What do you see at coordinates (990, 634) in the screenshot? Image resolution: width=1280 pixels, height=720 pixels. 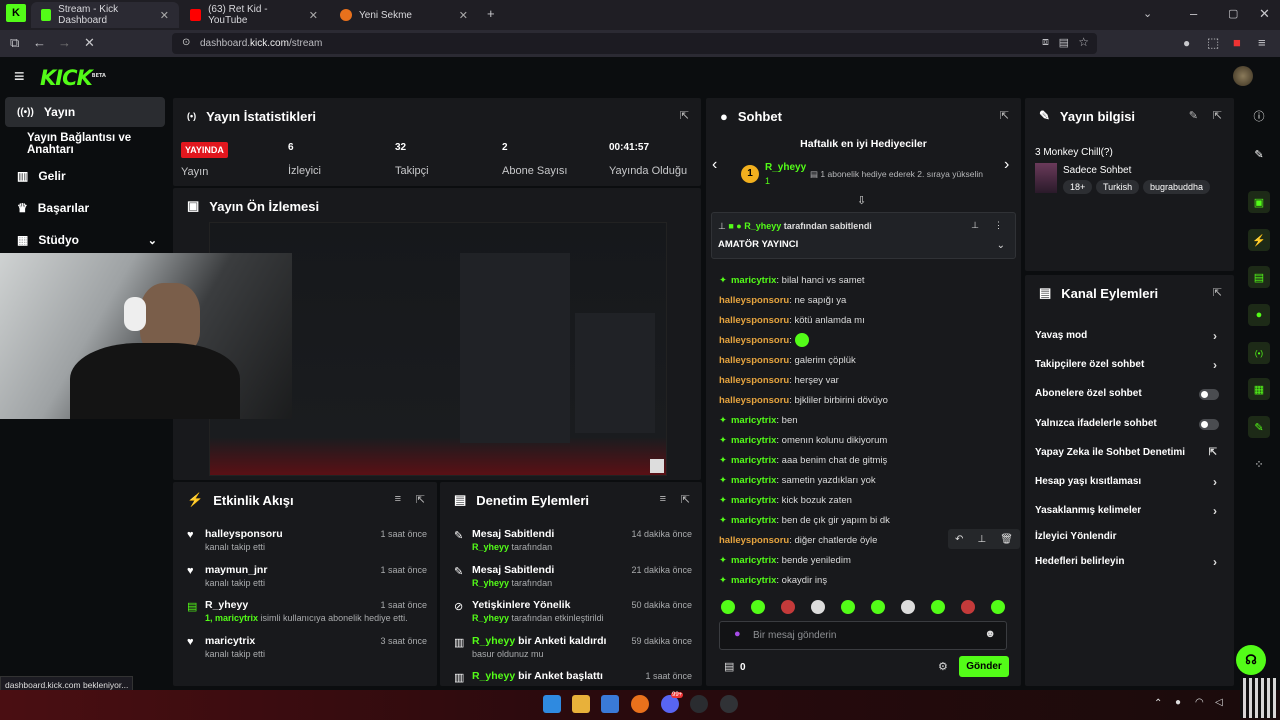 I see `emoji-picker-icon: ☻` at bounding box center [990, 634].